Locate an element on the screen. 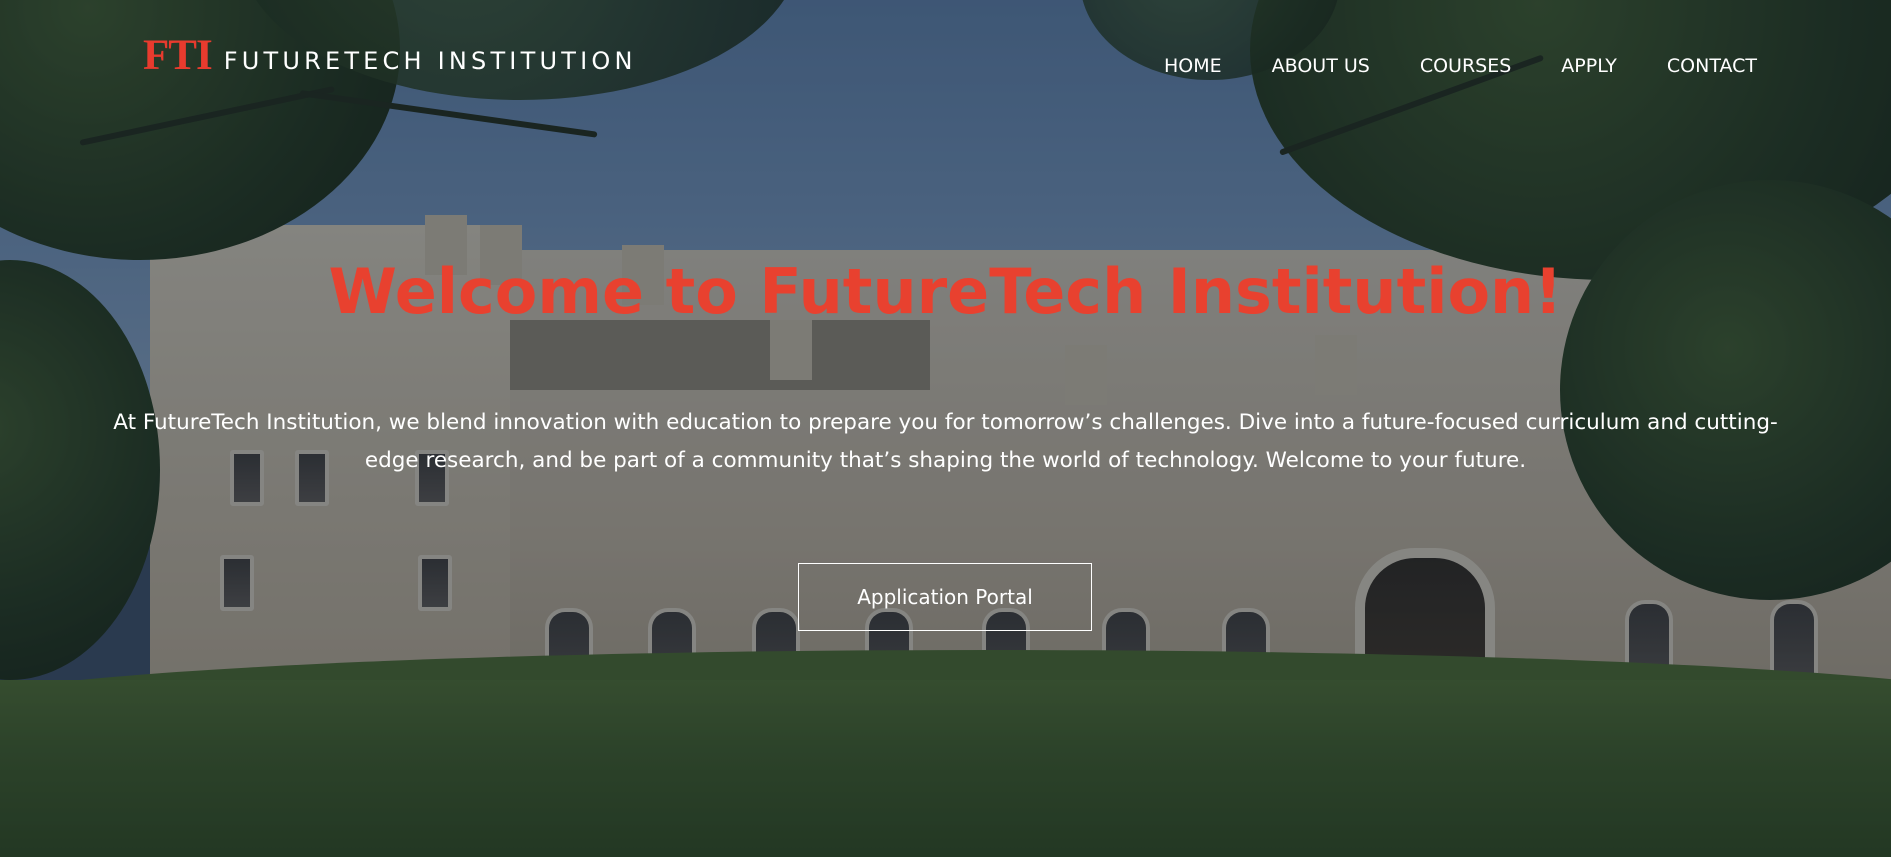 Image resolution: width=1891 pixels, height=857 pixels. site-logo: FTI FUTURETECH INSTITUTION is located at coordinates (390, 55).